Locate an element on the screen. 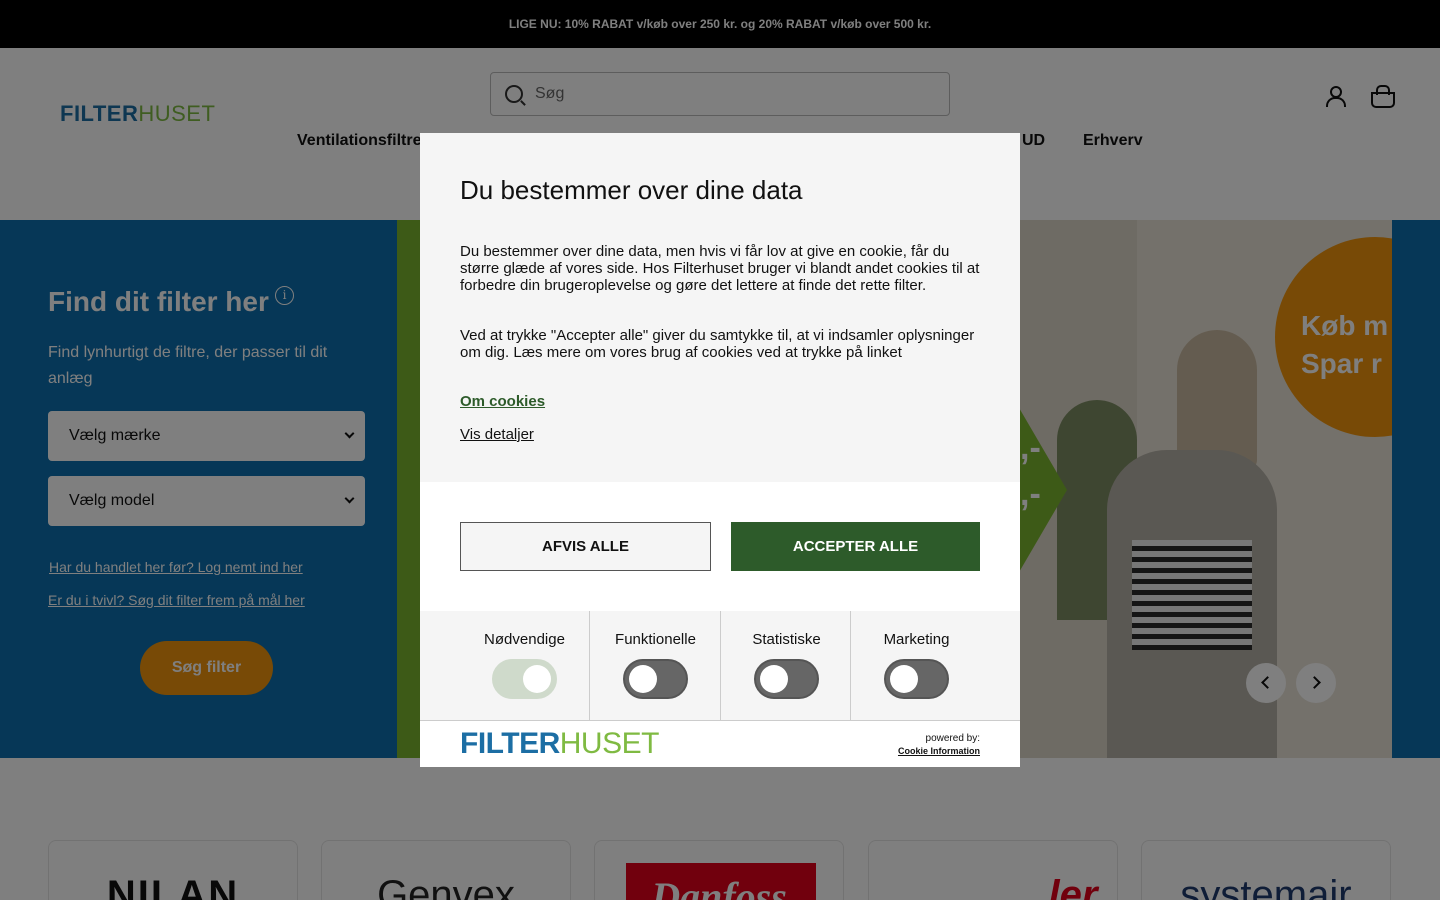 The image size is (1440, 900). powered-by: powered by: Cookie Information is located at coordinates (939, 745).